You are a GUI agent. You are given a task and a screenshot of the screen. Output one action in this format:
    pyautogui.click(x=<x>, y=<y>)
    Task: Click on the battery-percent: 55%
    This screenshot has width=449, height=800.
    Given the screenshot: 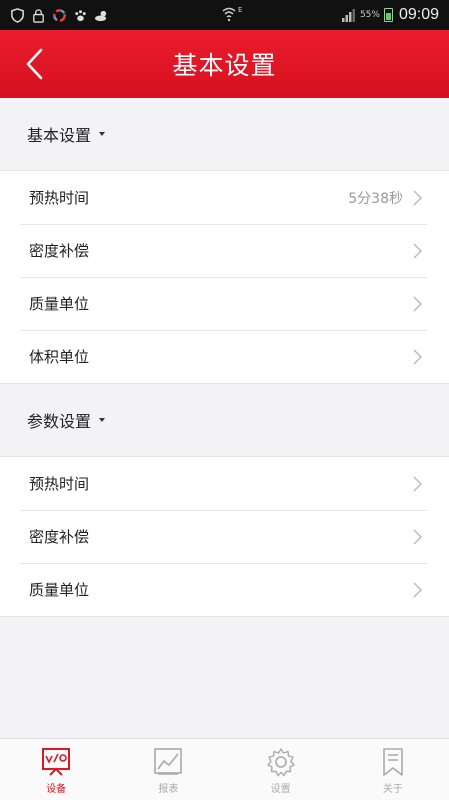 What is the action you would take?
    pyautogui.click(x=369, y=15)
    